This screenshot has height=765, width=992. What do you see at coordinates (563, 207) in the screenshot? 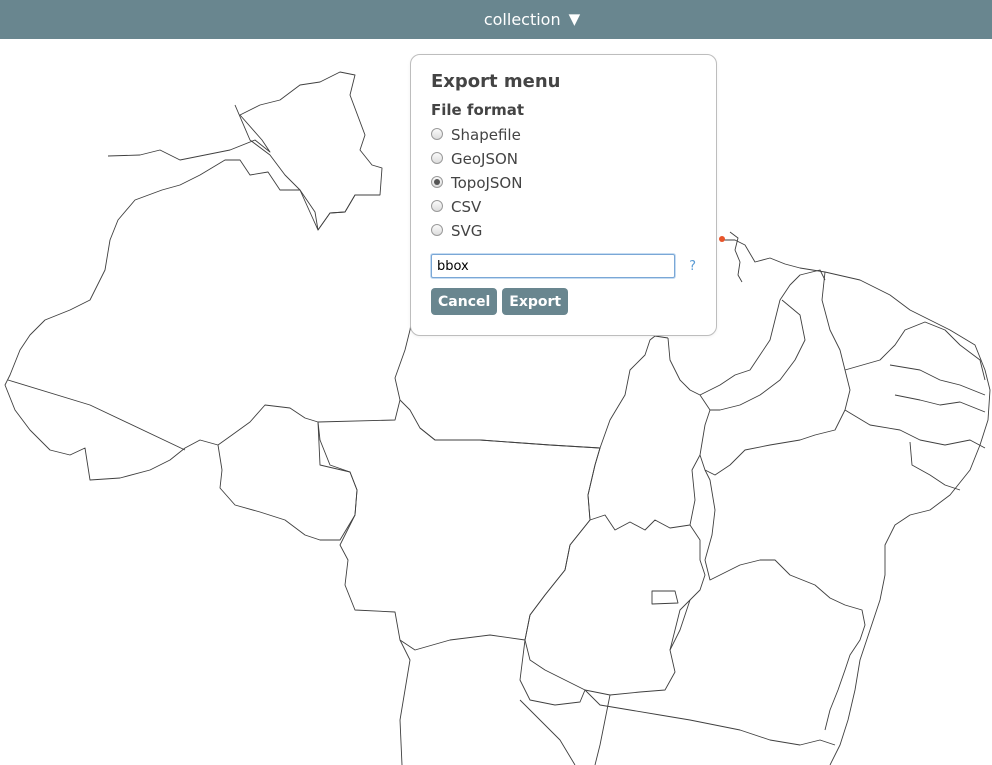
I see `format-option-csv: CSV` at bounding box center [563, 207].